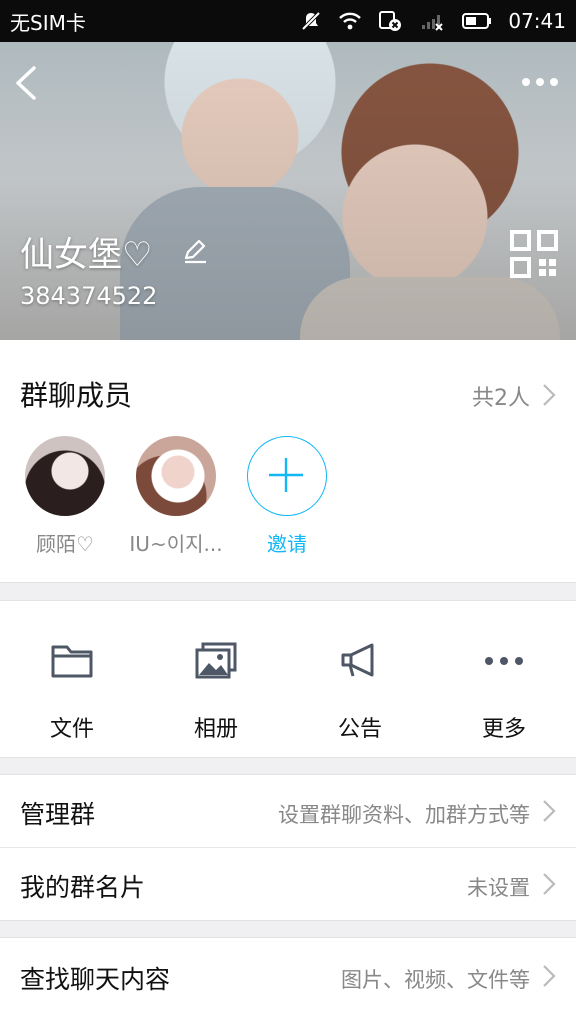 The image size is (576, 1025). What do you see at coordinates (501, 396) in the screenshot?
I see `members-count: 共2人` at bounding box center [501, 396].